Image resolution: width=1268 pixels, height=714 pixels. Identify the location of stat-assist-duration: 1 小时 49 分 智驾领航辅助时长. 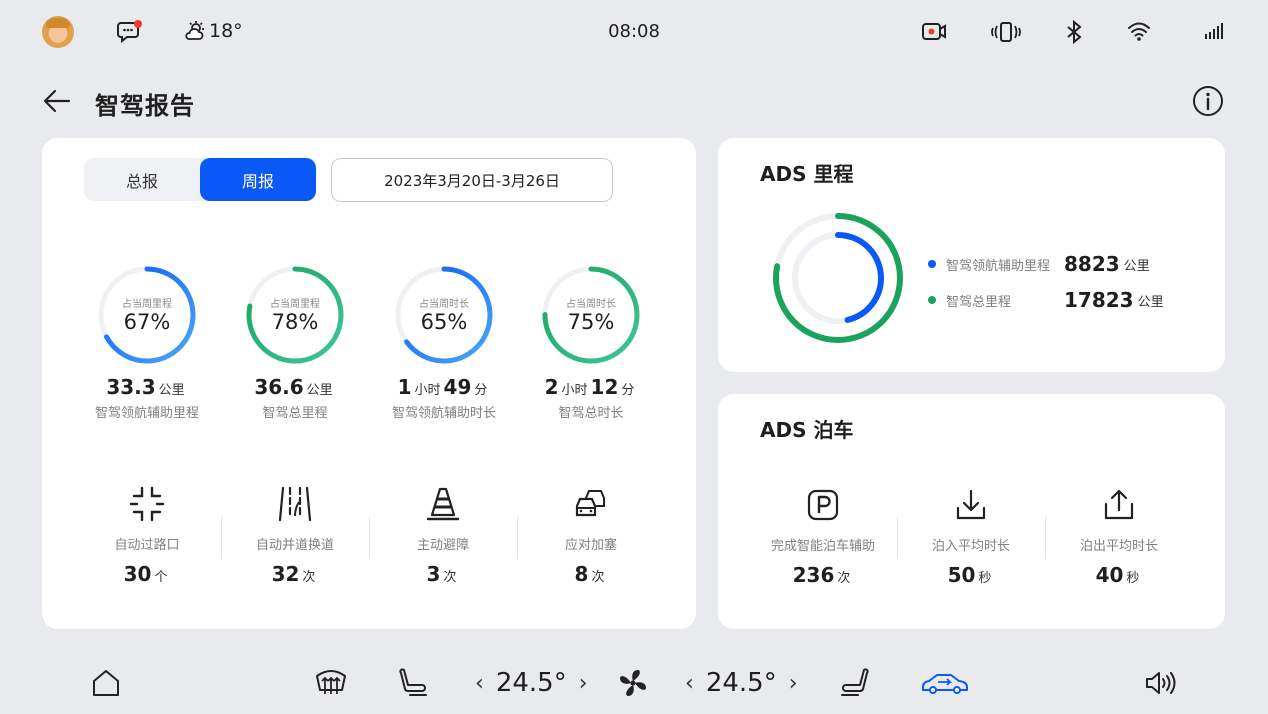
(444, 398).